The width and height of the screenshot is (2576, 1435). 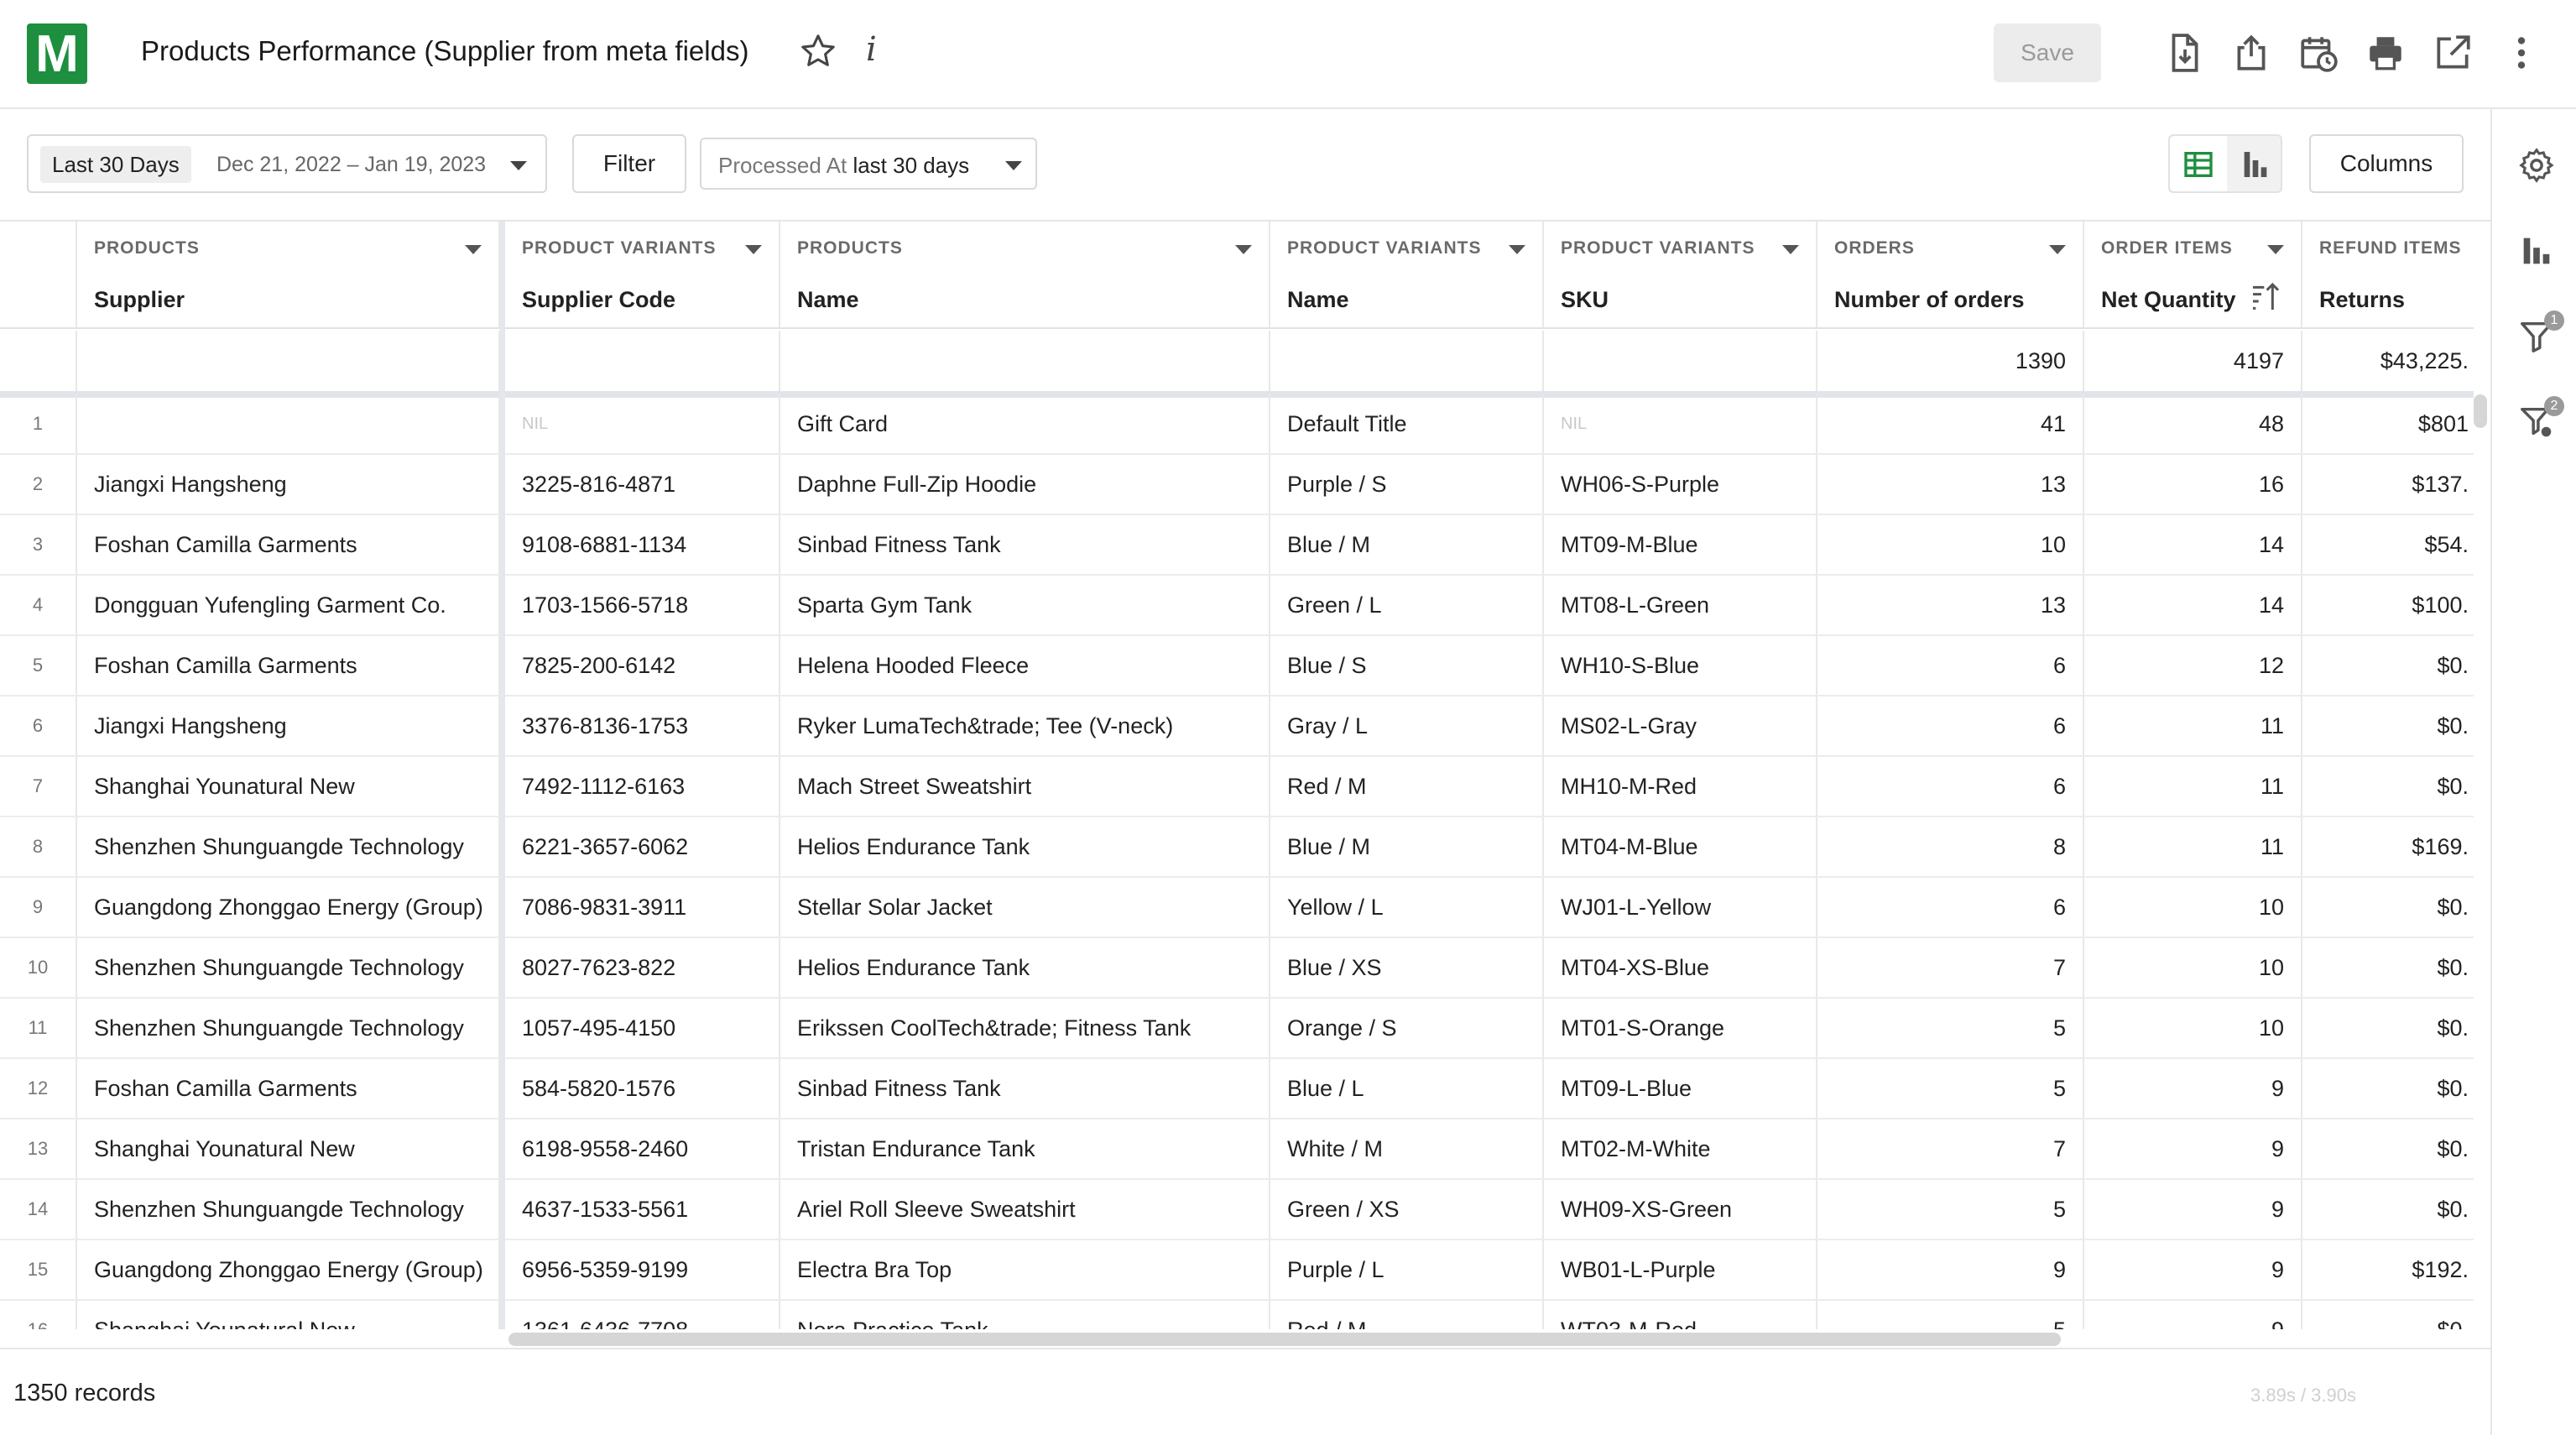 What do you see at coordinates (1680, 846) in the screenshot?
I see `table-cell: MT04-M-Blue` at bounding box center [1680, 846].